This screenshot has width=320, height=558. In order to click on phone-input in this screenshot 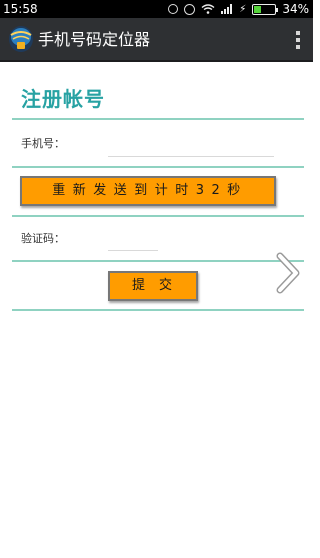, I will do `click(191, 146)`.